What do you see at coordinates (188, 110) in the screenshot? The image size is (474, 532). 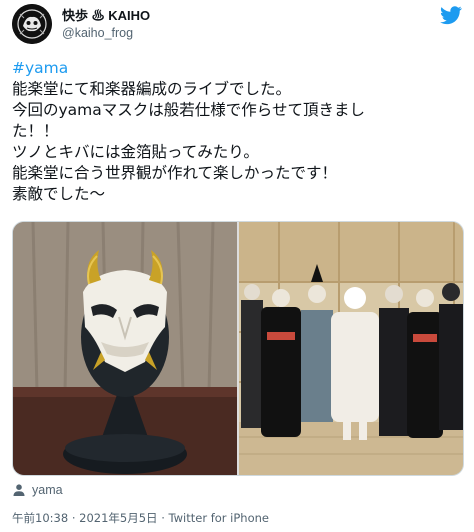 I see `tweet-text-line-2: 今回のyamaマスクは般若仕様で作らせて頂きまし` at bounding box center [188, 110].